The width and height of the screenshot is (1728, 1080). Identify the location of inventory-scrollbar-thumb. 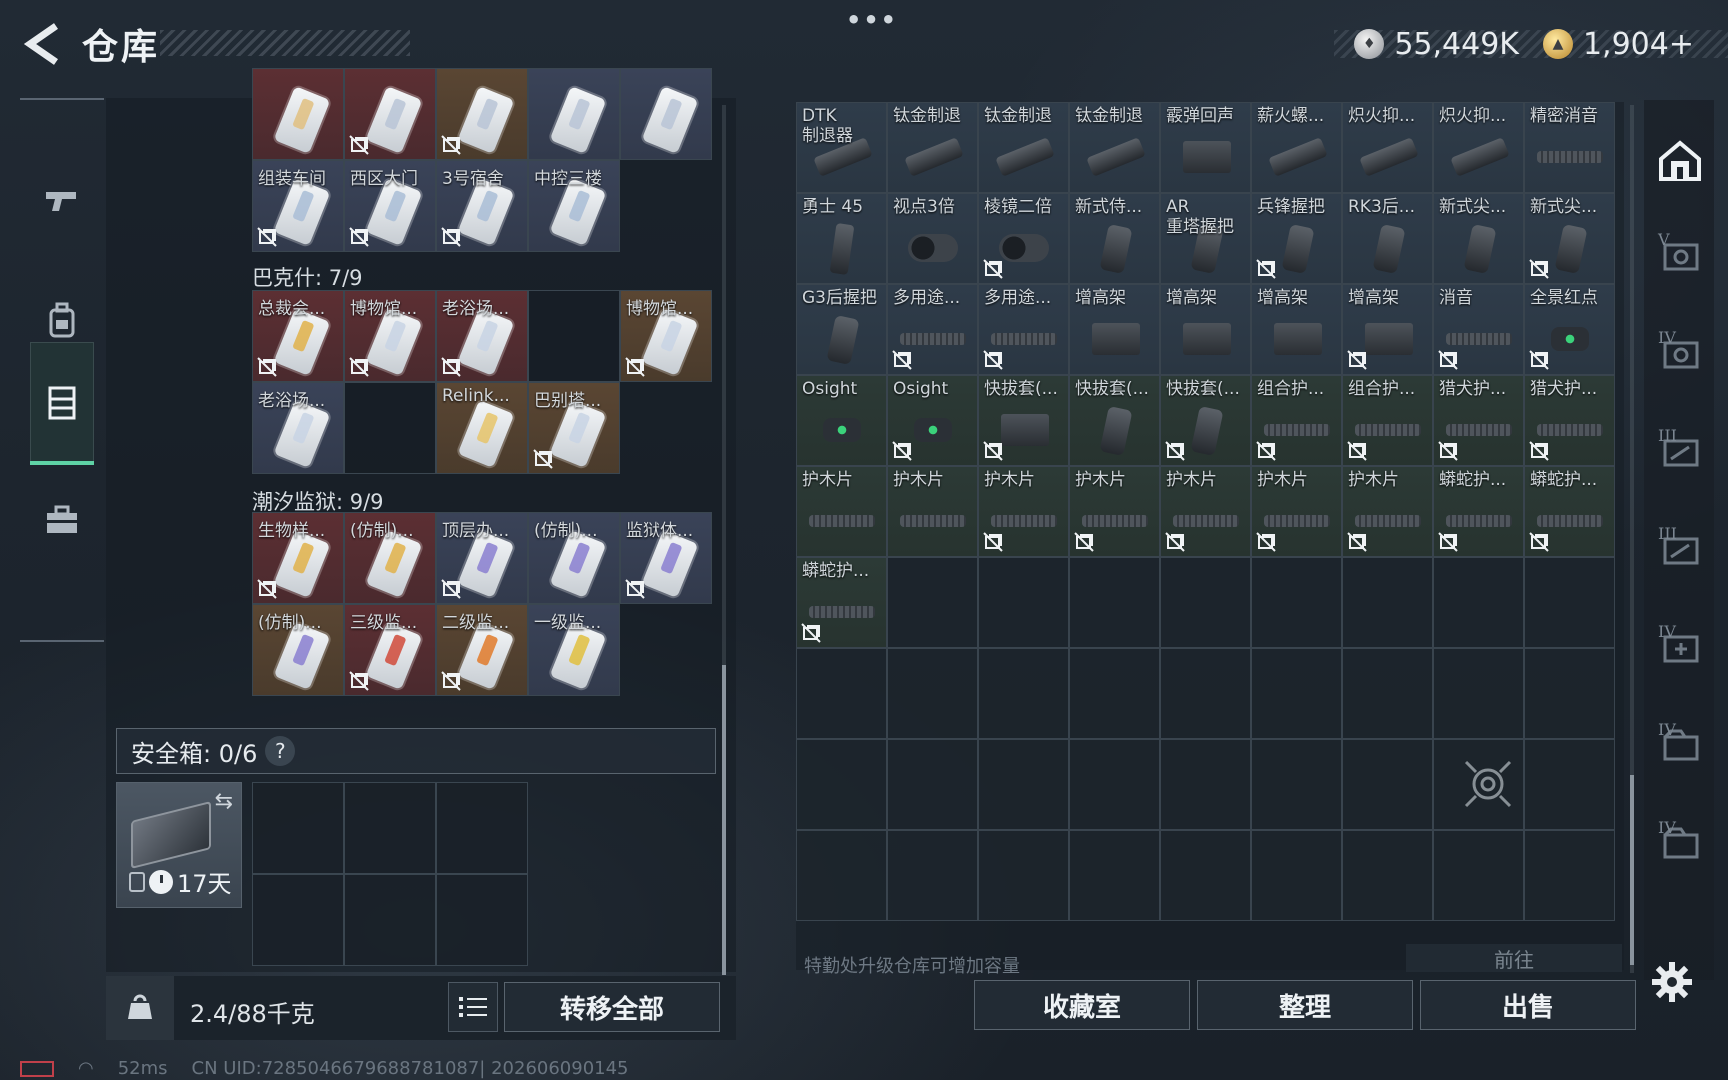
(724, 820).